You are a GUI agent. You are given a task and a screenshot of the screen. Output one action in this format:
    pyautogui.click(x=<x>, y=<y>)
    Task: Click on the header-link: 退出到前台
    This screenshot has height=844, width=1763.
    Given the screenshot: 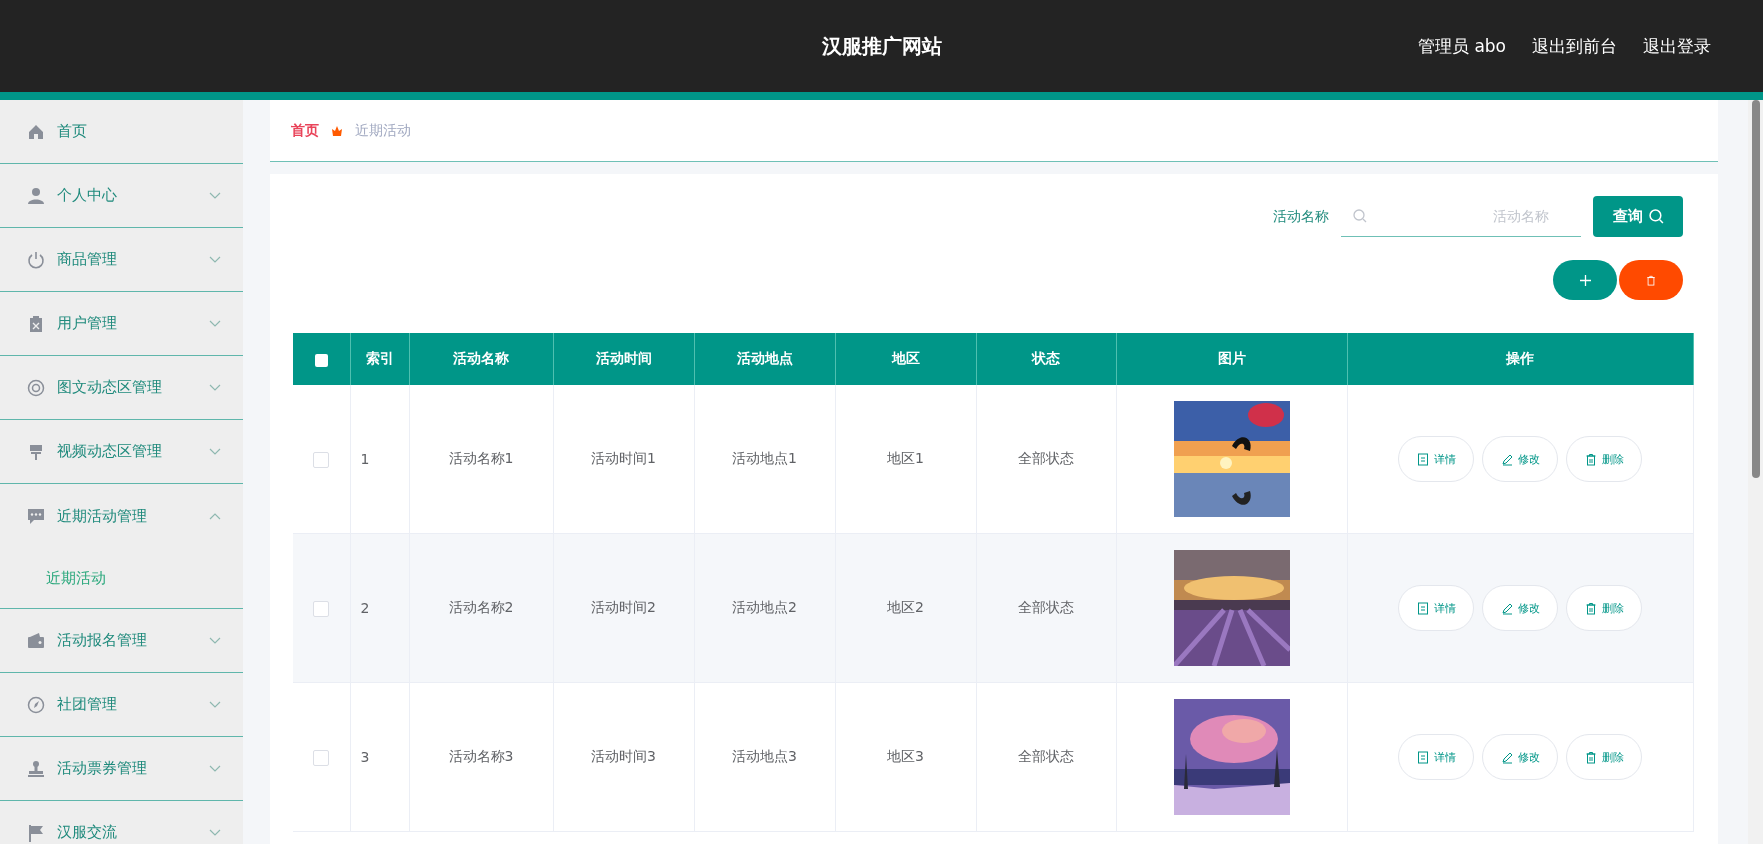 What is the action you would take?
    pyautogui.click(x=1574, y=46)
    